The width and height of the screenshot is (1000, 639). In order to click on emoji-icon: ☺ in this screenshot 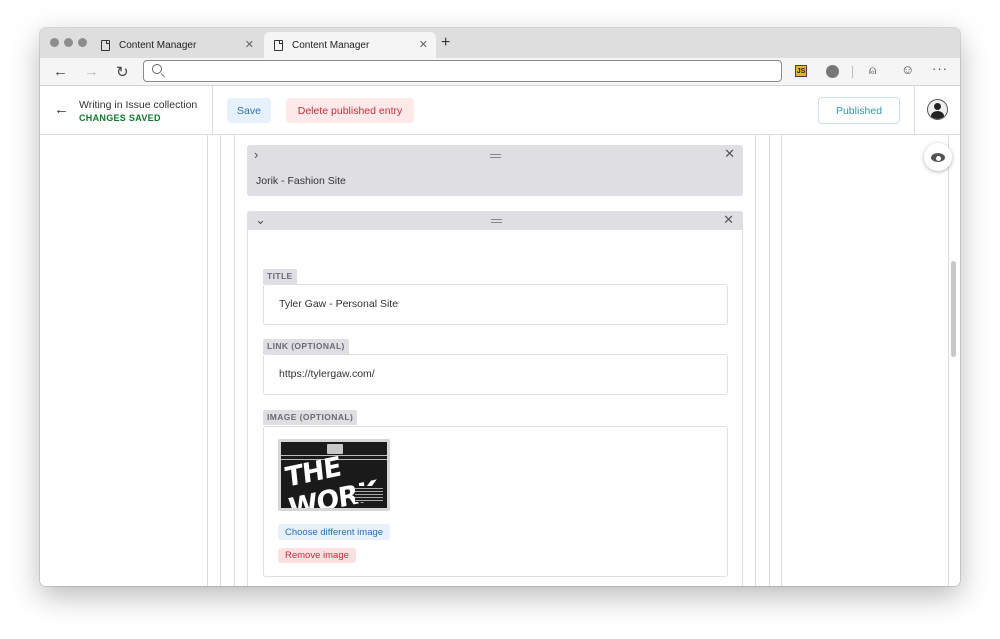, I will do `click(907, 69)`.